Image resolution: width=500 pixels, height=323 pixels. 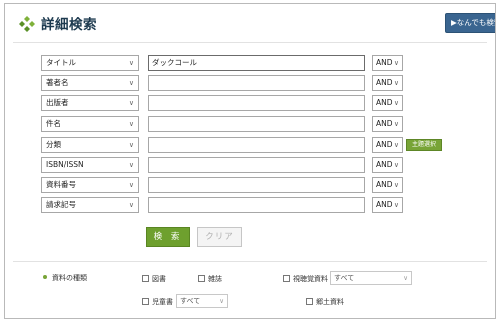 What do you see at coordinates (371, 278) in the screenshot?
I see `audiovisual-type-select: すべて ∨` at bounding box center [371, 278].